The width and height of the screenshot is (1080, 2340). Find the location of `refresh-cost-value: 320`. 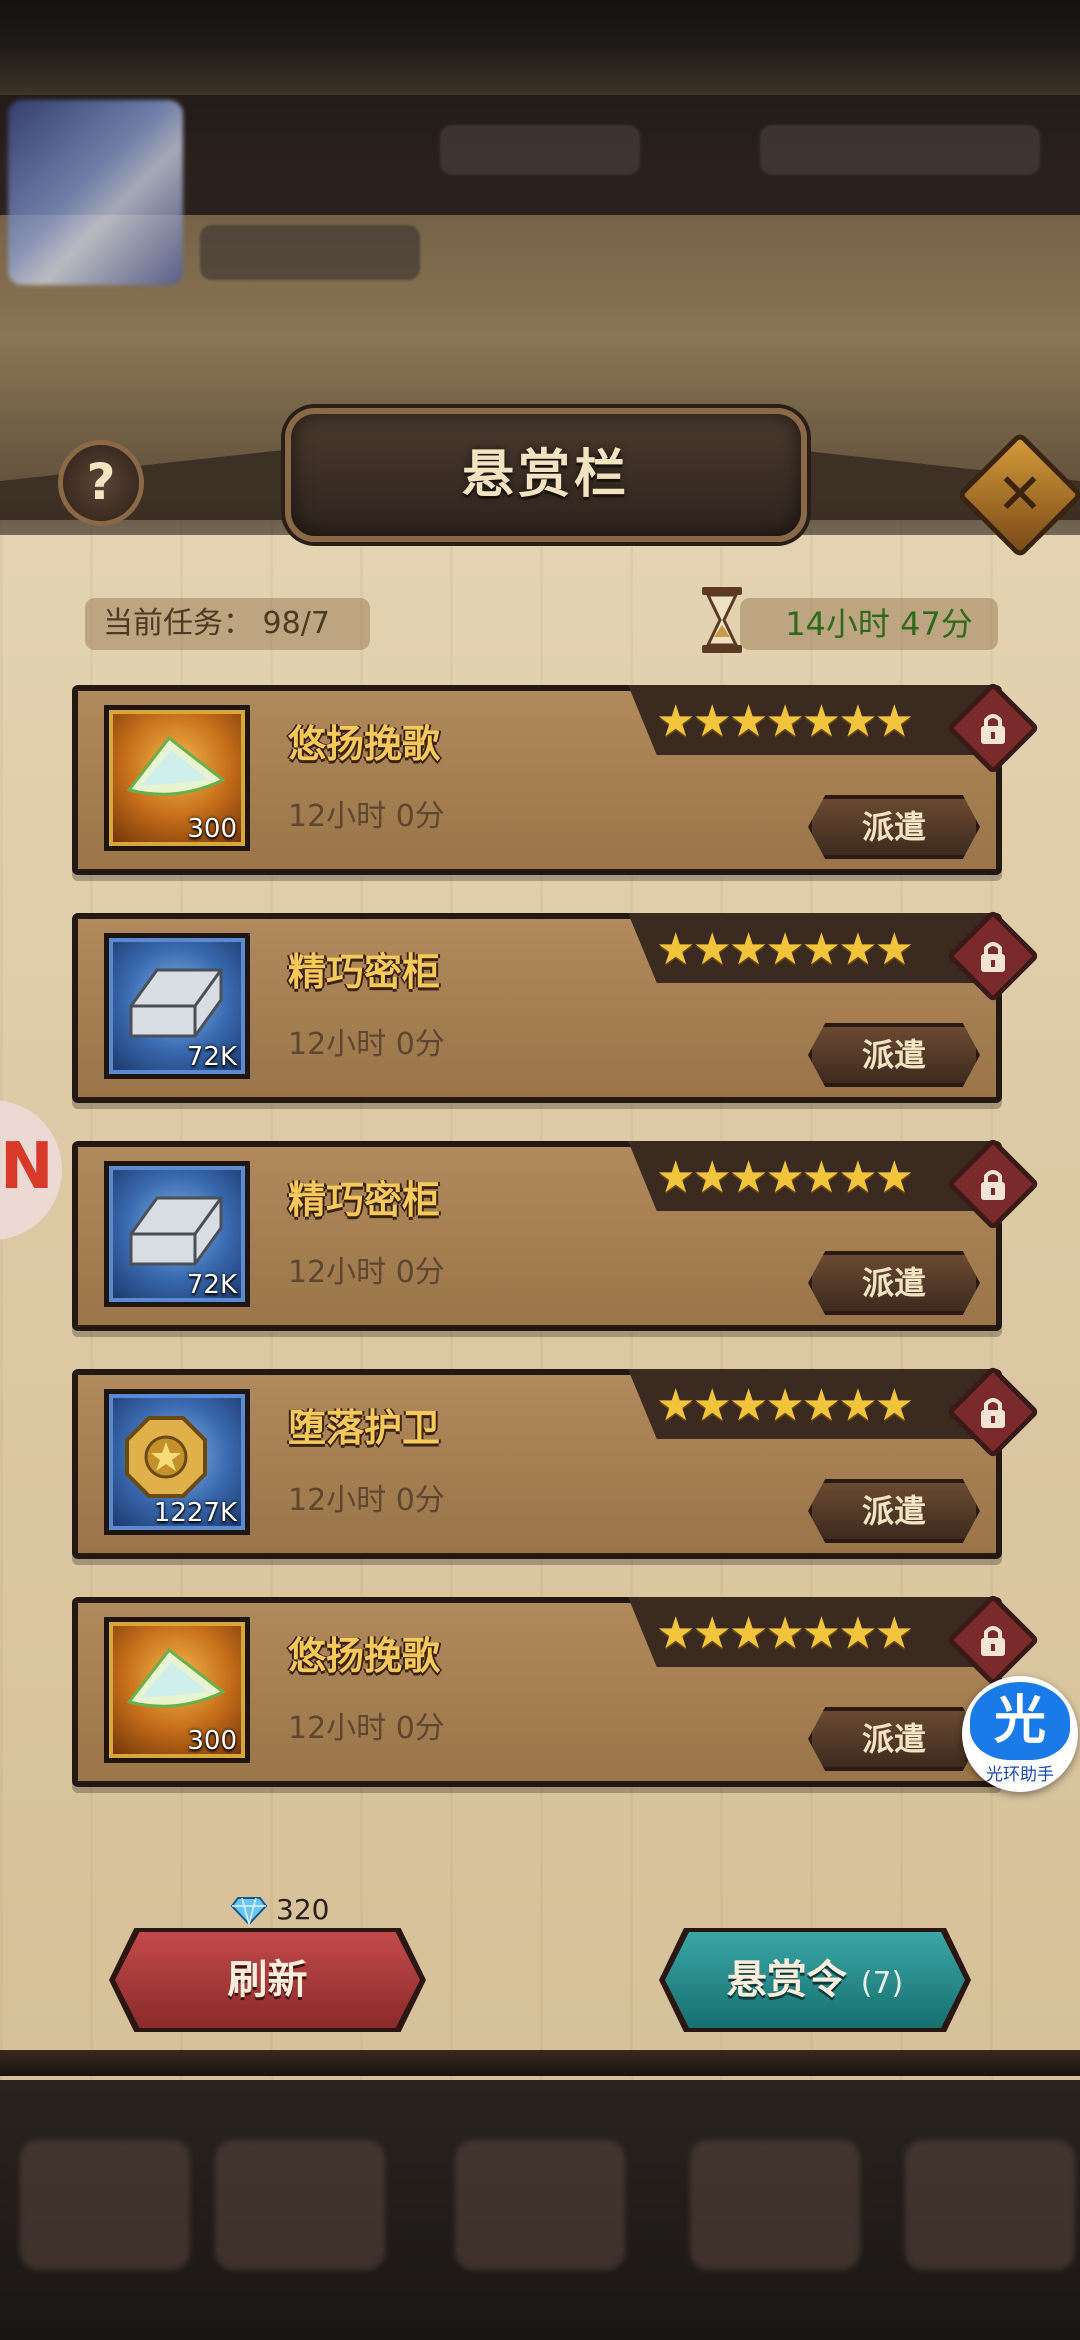

refresh-cost-value: 320 is located at coordinates (303, 1909).